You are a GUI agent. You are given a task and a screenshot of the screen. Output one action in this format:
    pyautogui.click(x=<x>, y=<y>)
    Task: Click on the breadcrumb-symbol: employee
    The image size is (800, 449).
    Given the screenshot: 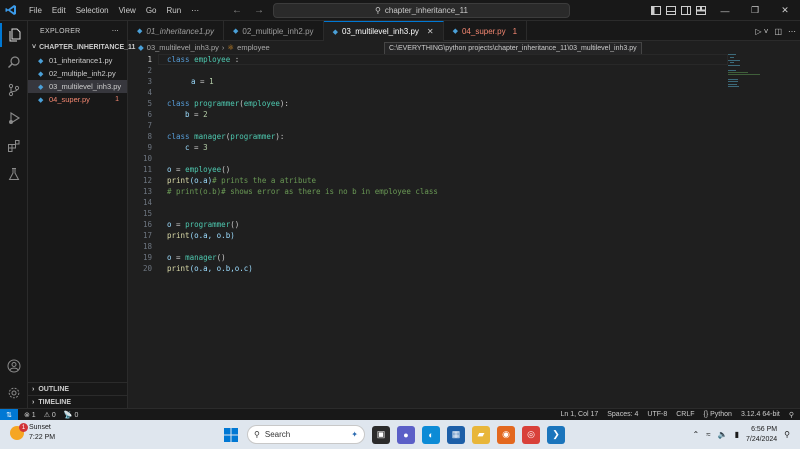 What is the action you would take?
    pyautogui.click(x=253, y=47)
    